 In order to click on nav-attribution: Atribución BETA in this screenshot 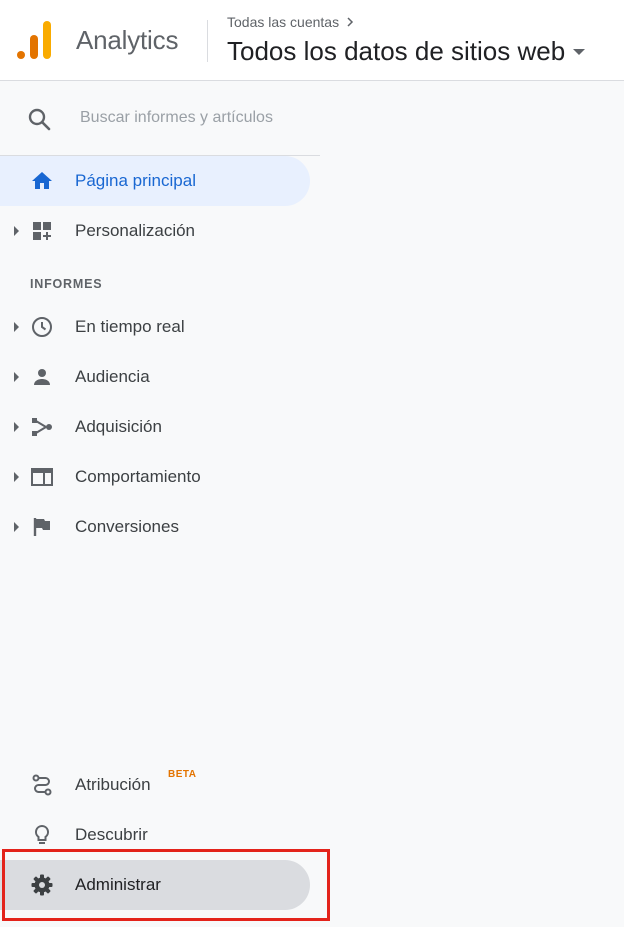, I will do `click(155, 785)`.